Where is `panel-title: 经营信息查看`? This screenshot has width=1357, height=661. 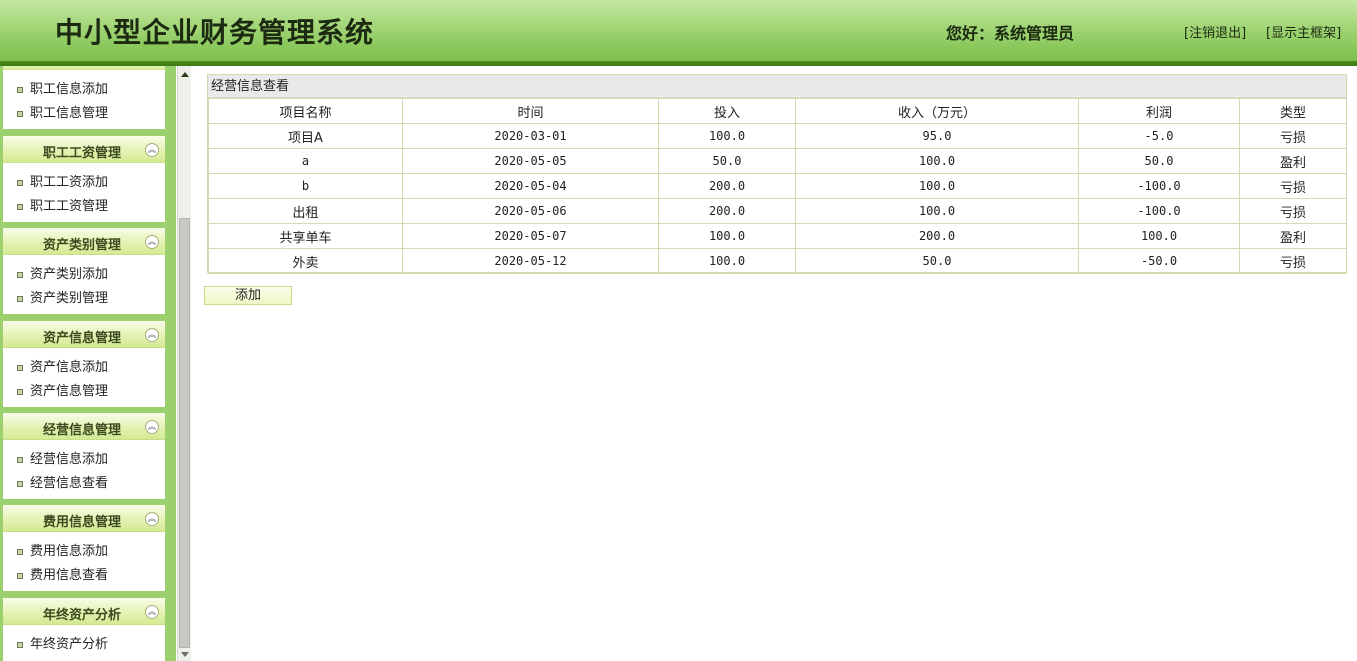
panel-title: 经营信息查看 is located at coordinates (777, 86).